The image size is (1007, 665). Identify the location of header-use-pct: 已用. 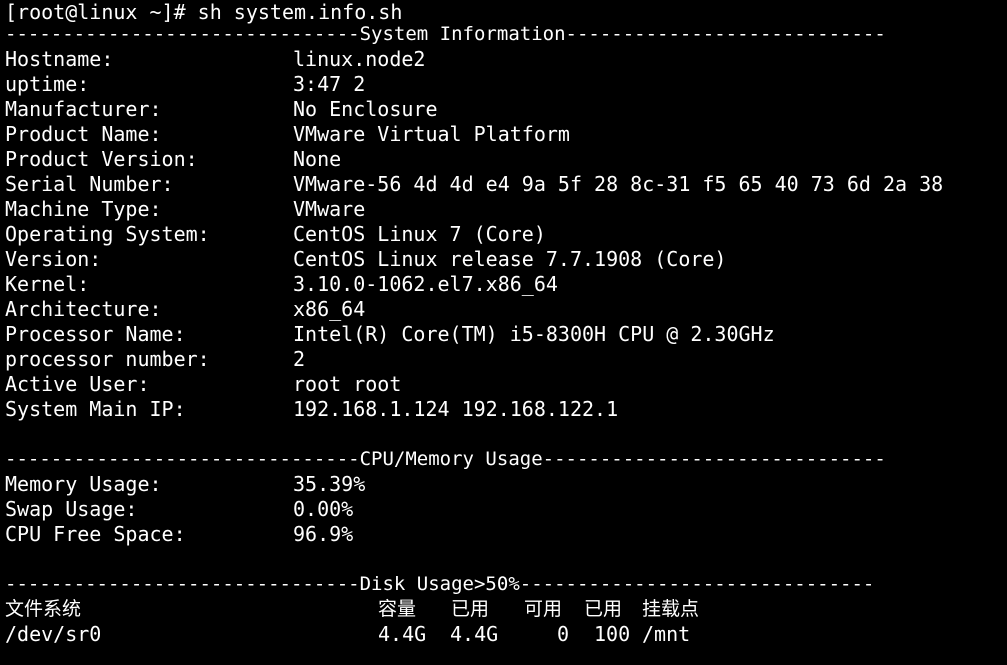
(603, 609).